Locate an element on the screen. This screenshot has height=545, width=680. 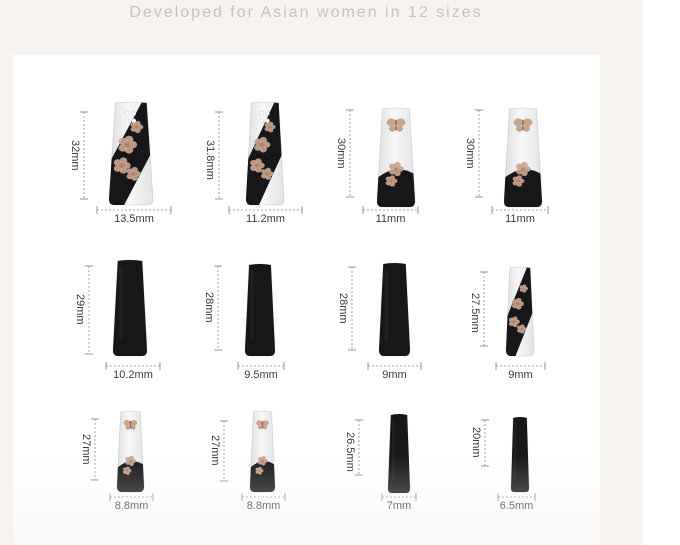
width-label: 6.5mm is located at coordinates (516, 506).